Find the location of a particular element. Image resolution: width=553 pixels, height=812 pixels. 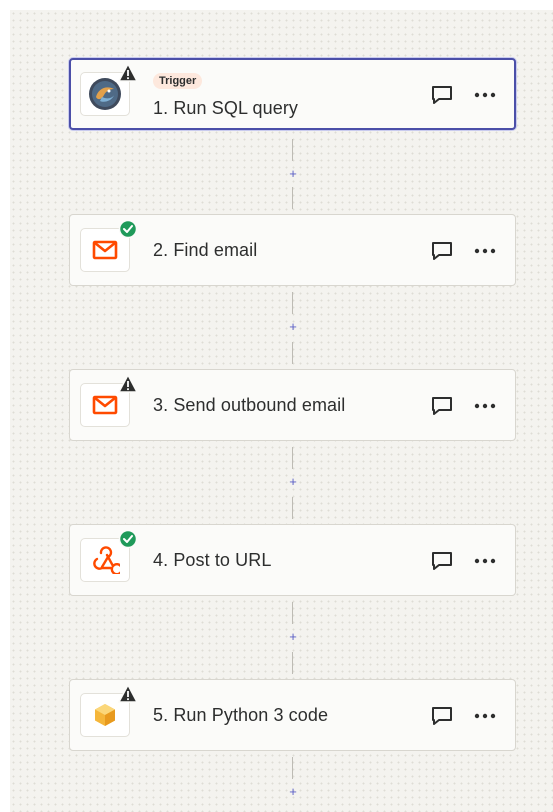

step-2-card: 2. Find email is located at coordinates (292, 250).